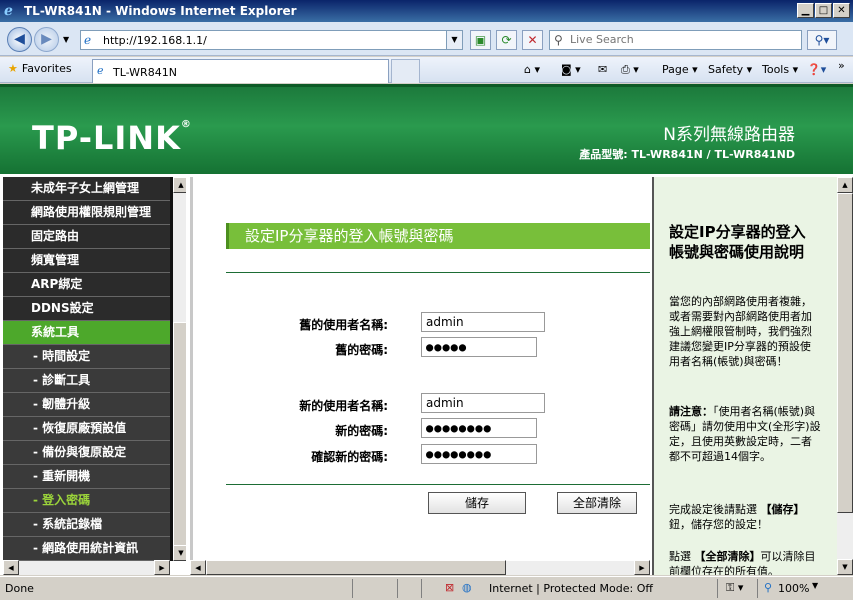 The height and width of the screenshot is (600, 853). I want to click on search-input, so click(682, 39).